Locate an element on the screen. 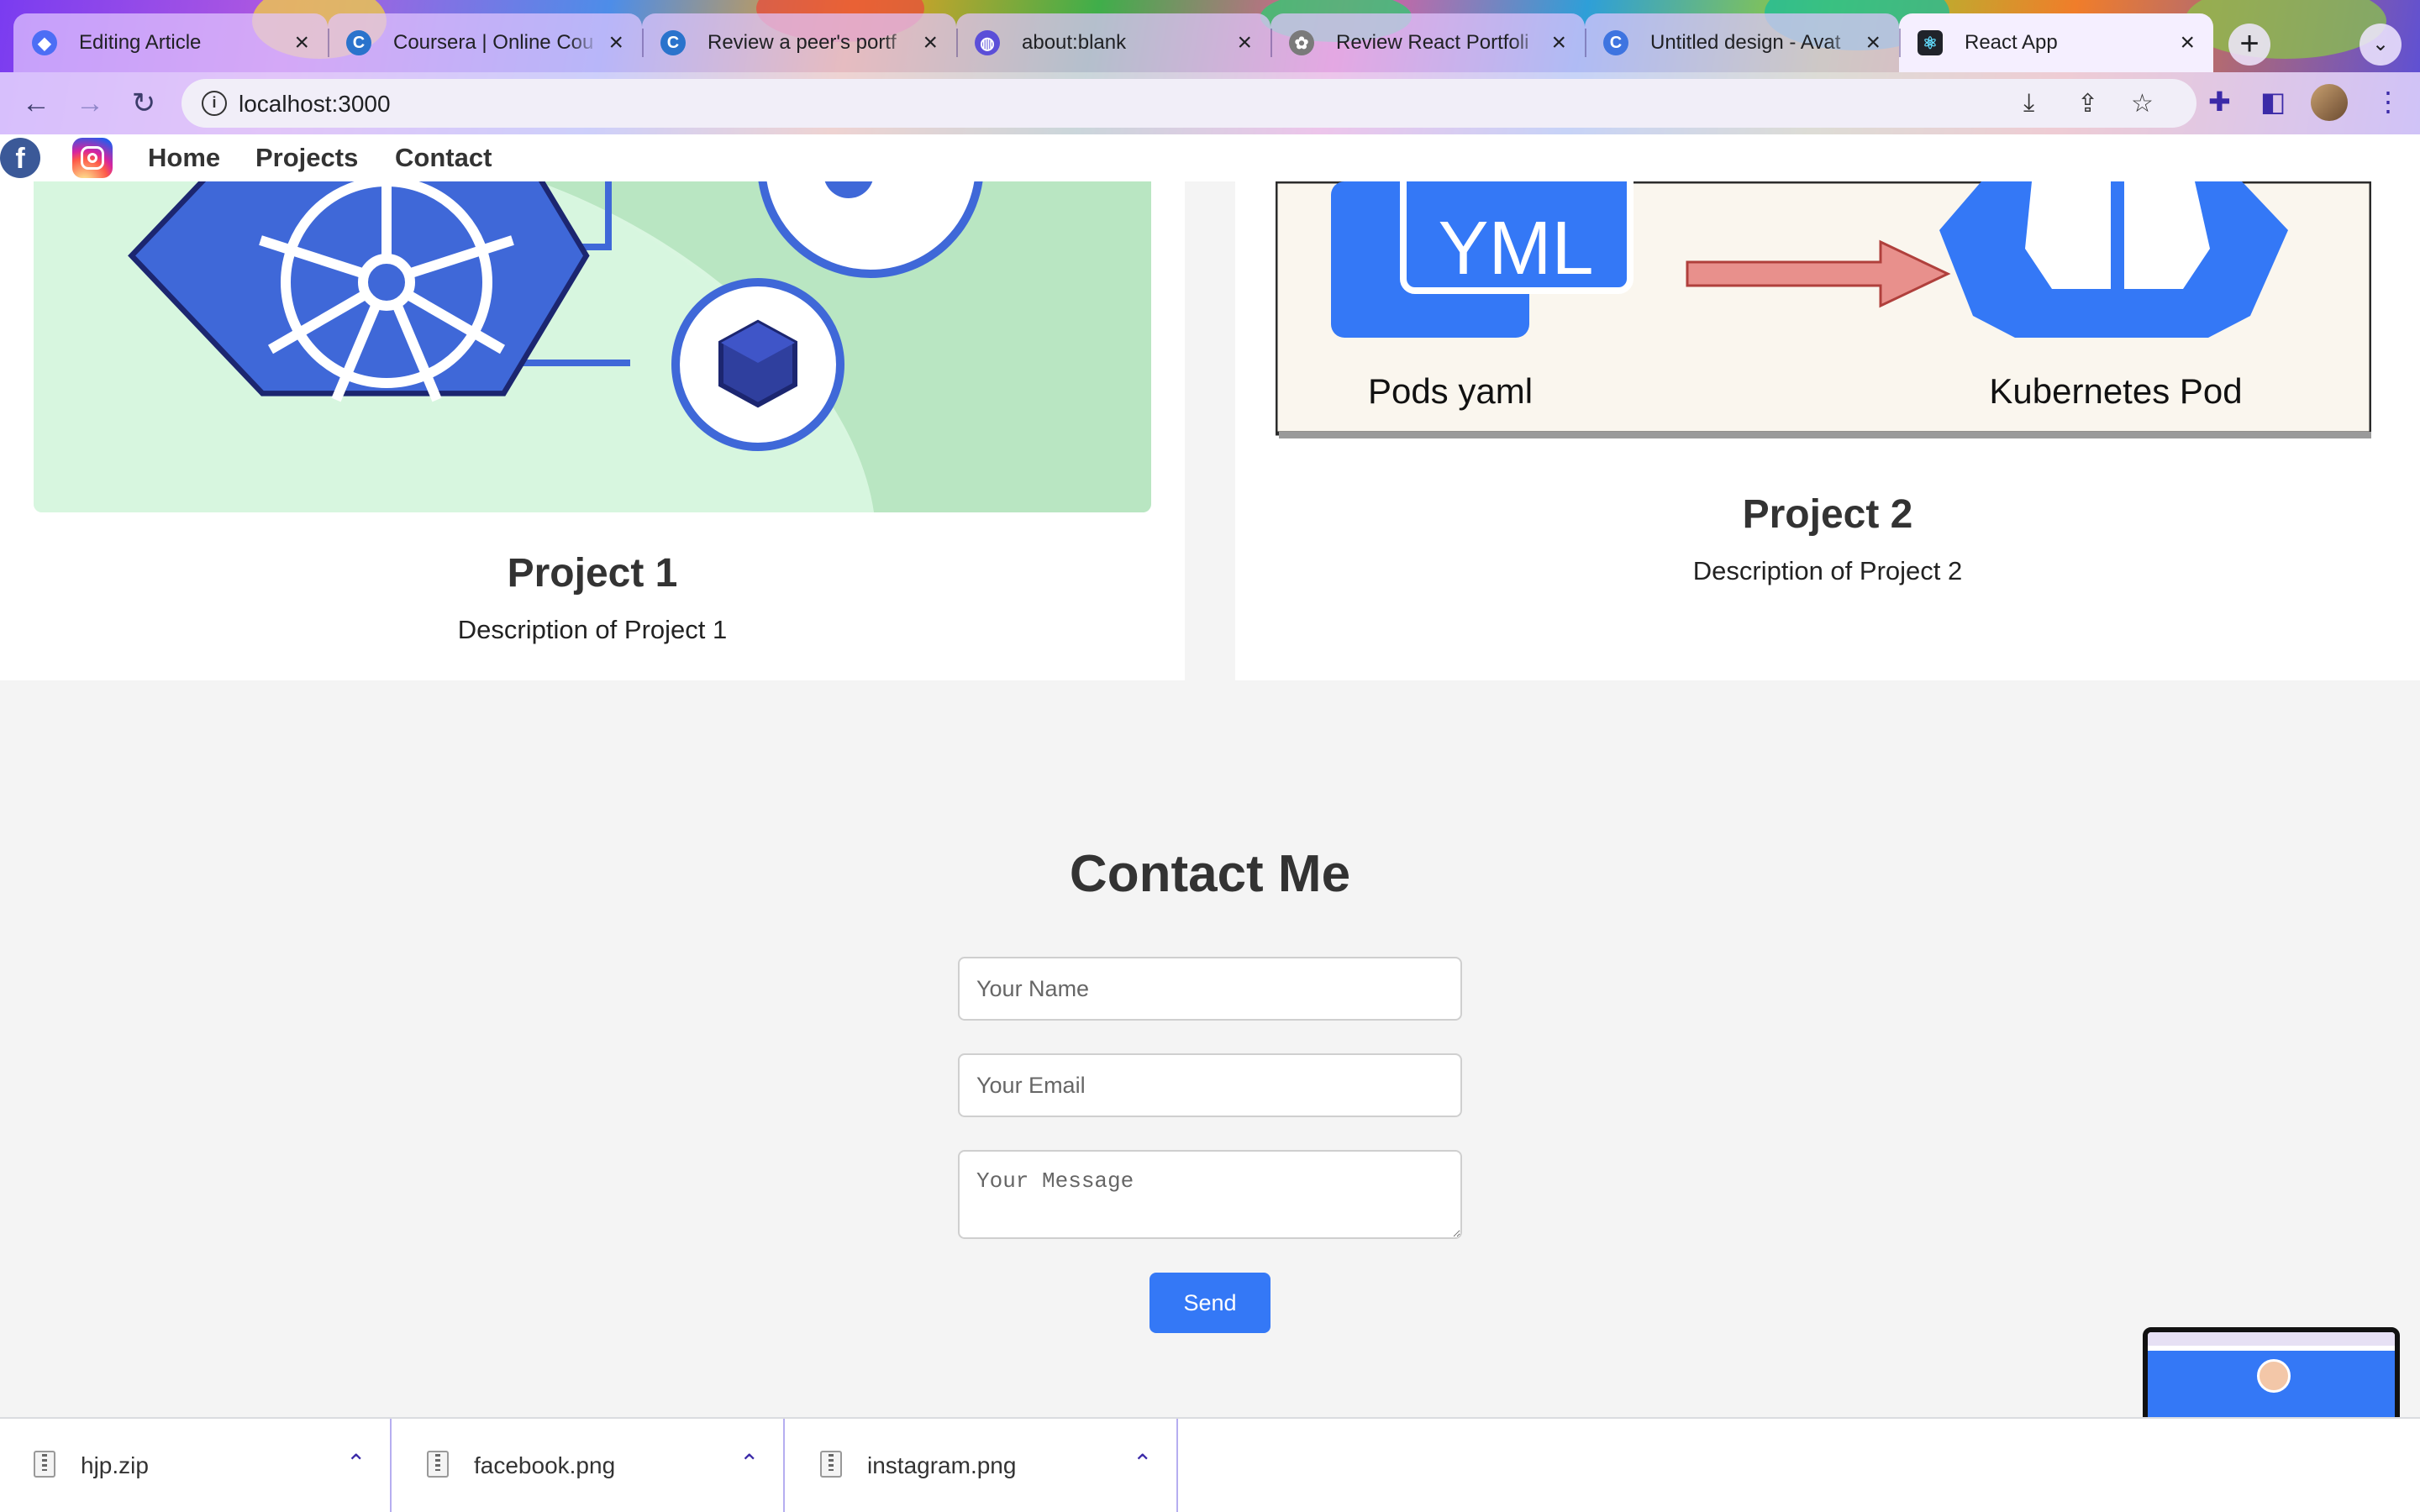 The height and width of the screenshot is (1512, 2420). tab-editing-article: ◆ Editing Article × is located at coordinates (170, 42).